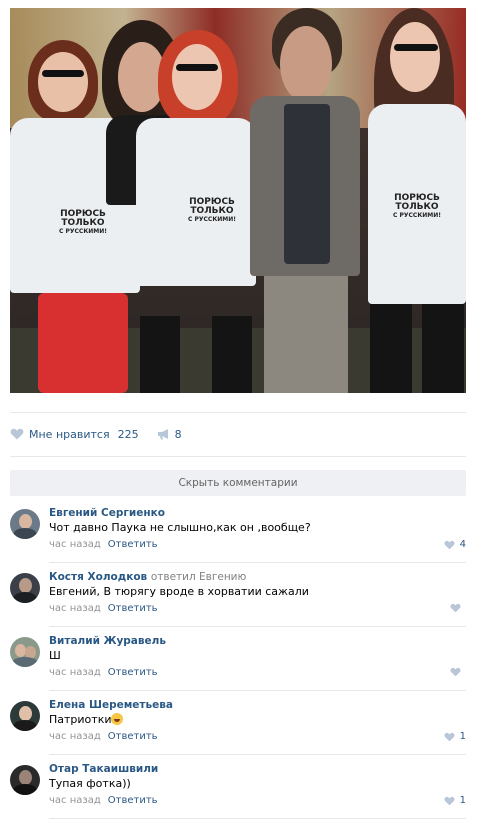 This screenshot has width=484, height=829. I want to click on post-actions: Мне нравится 225 8, so click(96, 434).